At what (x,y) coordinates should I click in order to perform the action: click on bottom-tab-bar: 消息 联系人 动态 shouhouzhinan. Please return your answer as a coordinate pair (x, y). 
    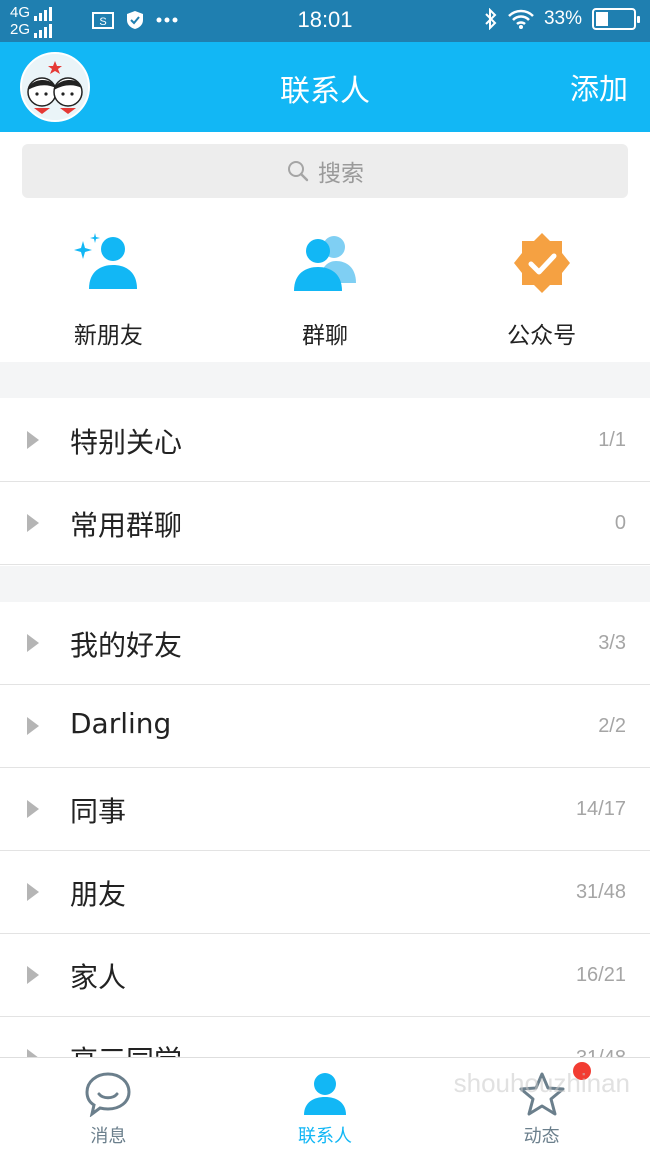
    Looking at the image, I should click on (325, 1106).